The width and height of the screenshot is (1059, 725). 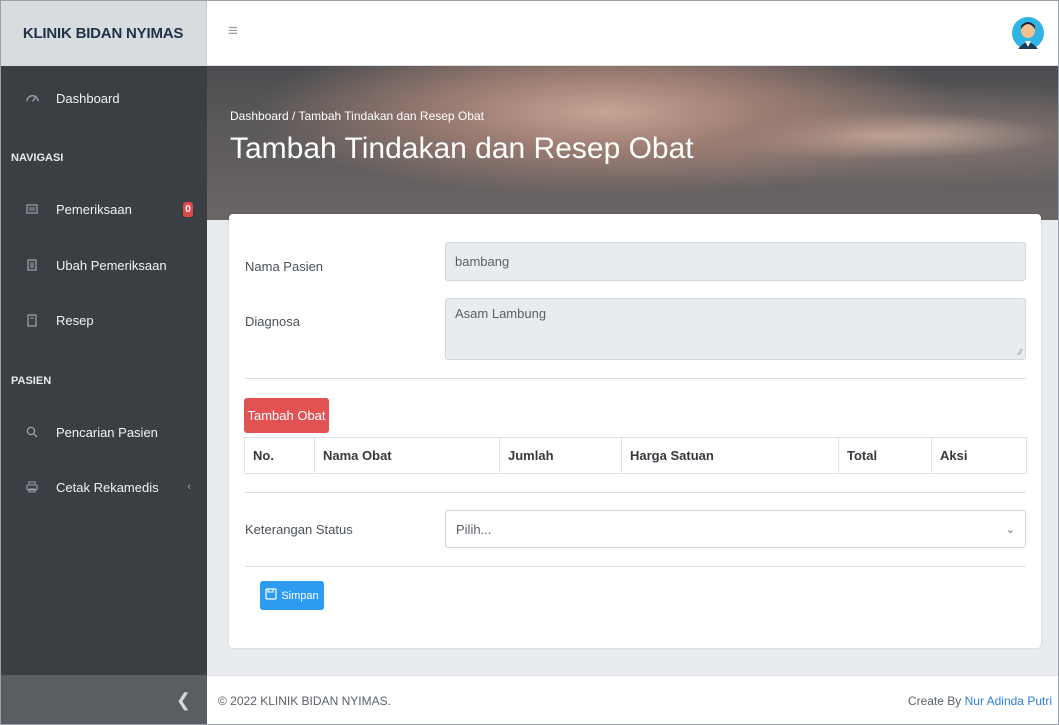 I want to click on footer-credit: Create By Nur Adinda Putri, so click(x=980, y=701).